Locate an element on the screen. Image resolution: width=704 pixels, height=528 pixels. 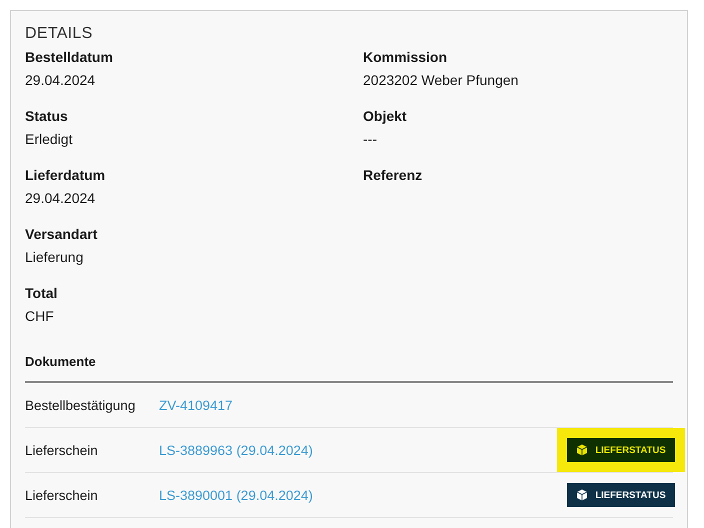
field-label: Objekt is located at coordinates (385, 116).